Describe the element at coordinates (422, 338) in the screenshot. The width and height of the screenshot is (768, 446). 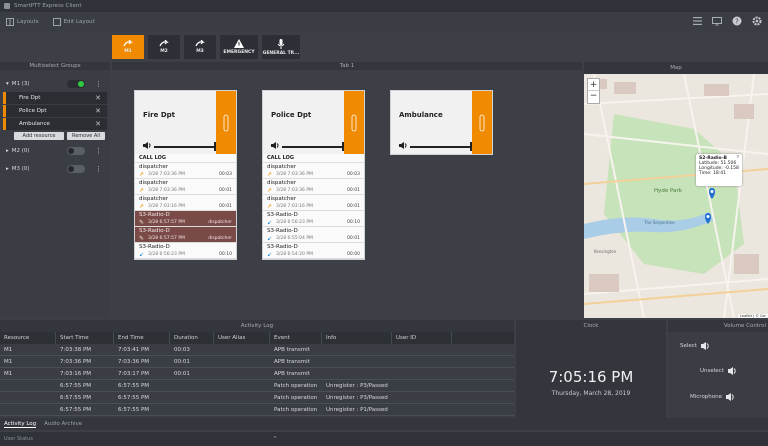
I see `column-header: User ID` at that location.